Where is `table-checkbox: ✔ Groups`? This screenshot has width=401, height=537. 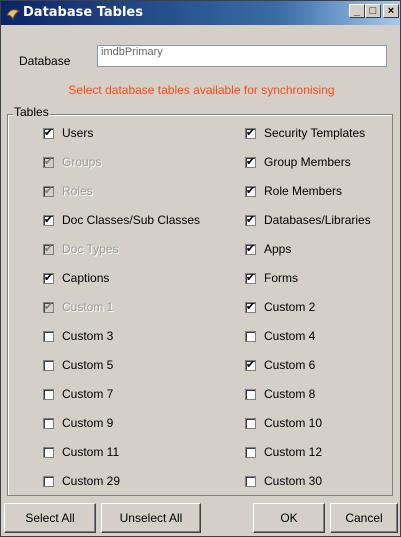
table-checkbox: ✔ Groups is located at coordinates (72, 162).